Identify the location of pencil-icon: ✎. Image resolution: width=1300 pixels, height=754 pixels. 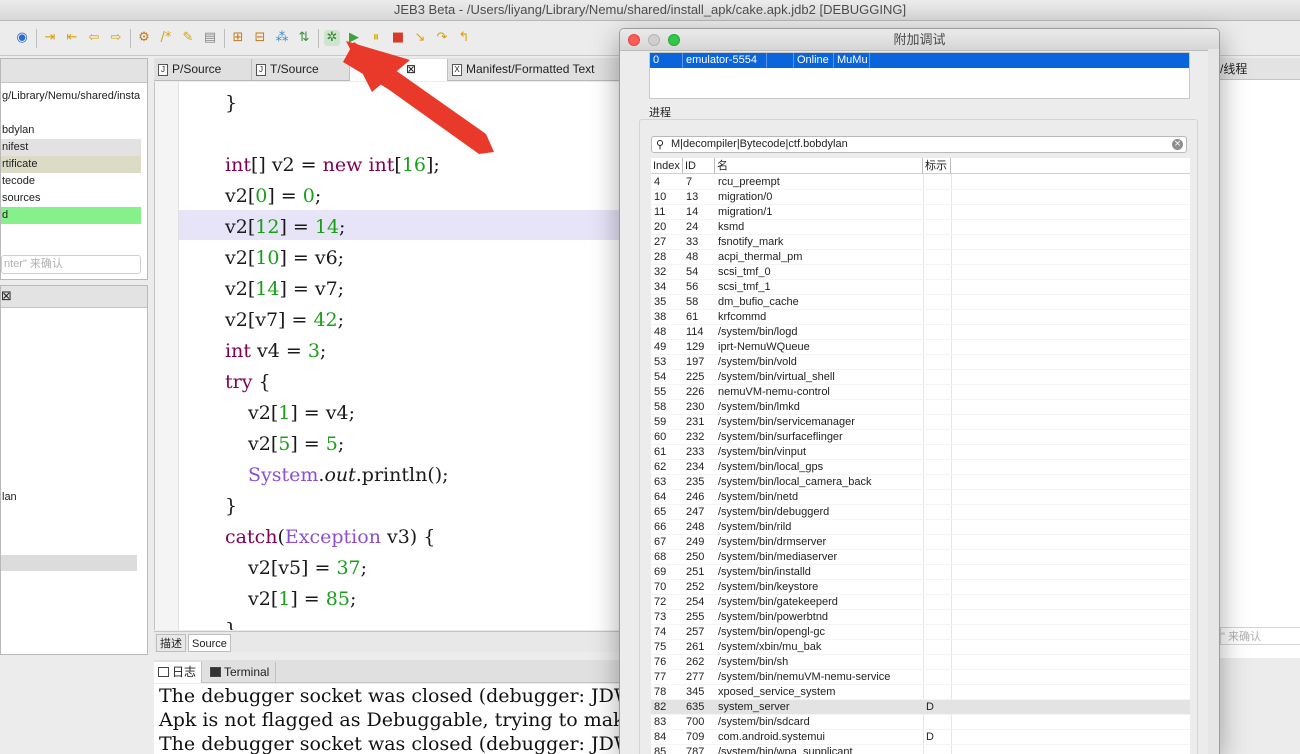
(188, 38).